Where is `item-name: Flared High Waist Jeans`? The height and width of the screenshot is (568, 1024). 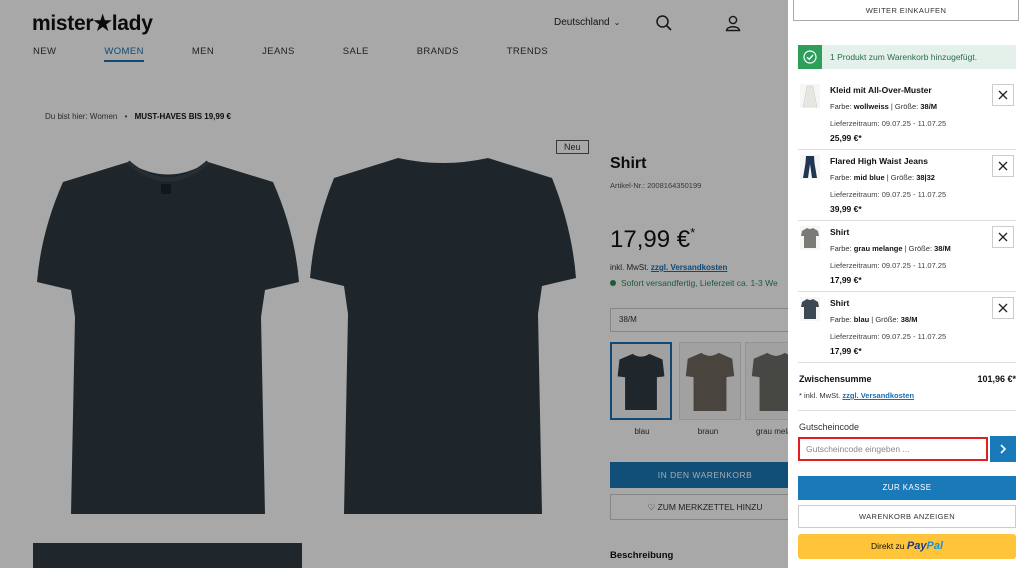 item-name: Flared High Waist Jeans is located at coordinates (879, 161).